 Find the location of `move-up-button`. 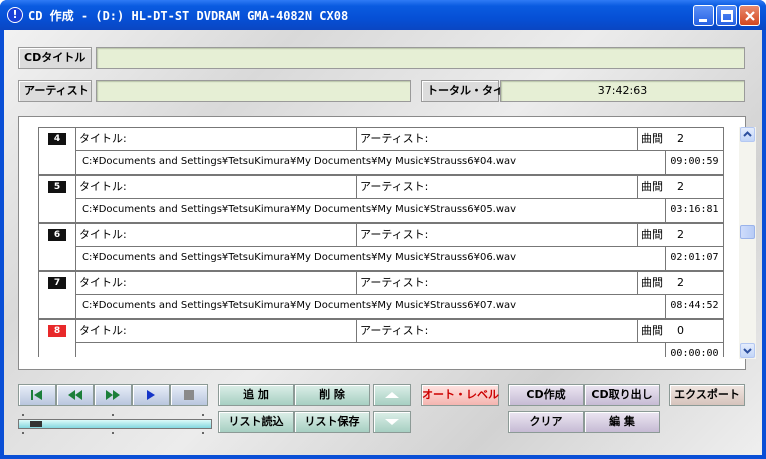

move-up-button is located at coordinates (392, 395).